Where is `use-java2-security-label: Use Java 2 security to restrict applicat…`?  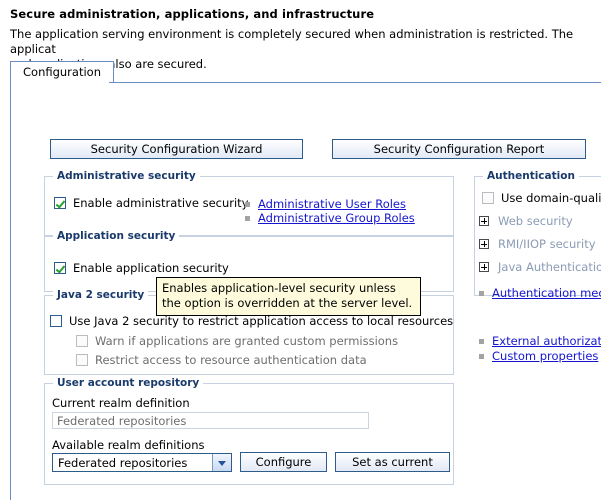 use-java2-security-label: Use Java 2 security to restrict applicat… is located at coordinates (261, 321).